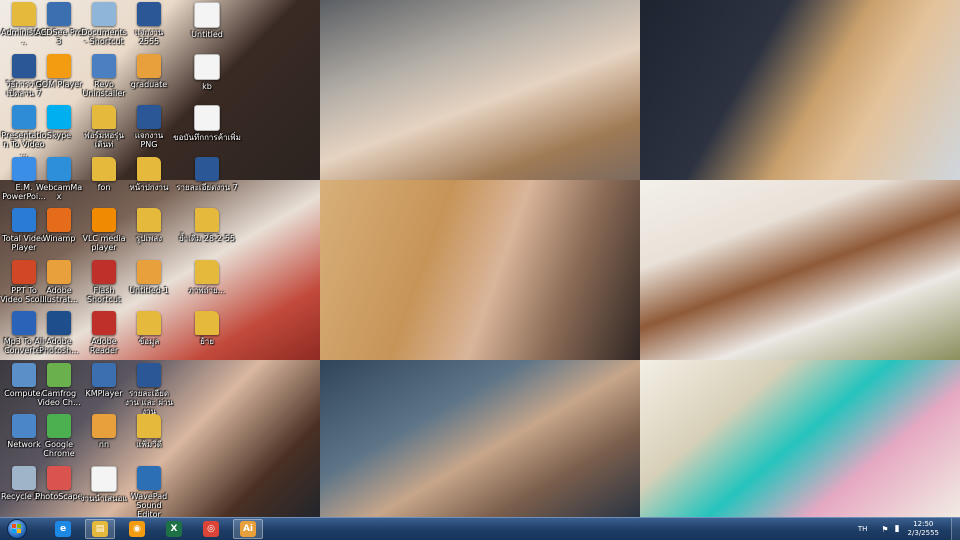  What do you see at coordinates (104, 374) in the screenshot?
I see `kmplayer-icon` at bounding box center [104, 374].